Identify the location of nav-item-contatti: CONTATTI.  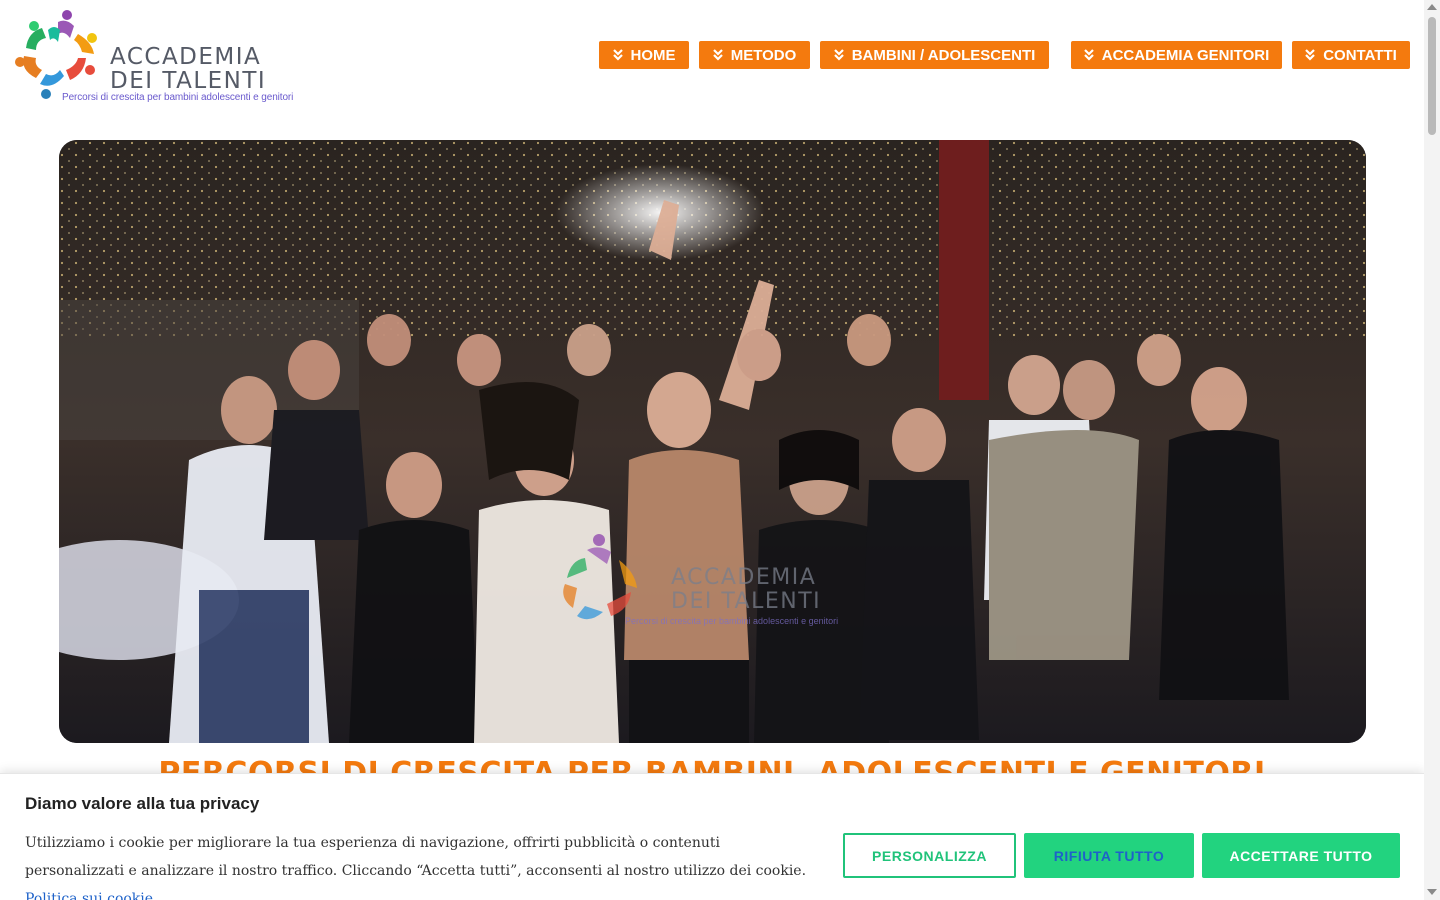
(1351, 55).